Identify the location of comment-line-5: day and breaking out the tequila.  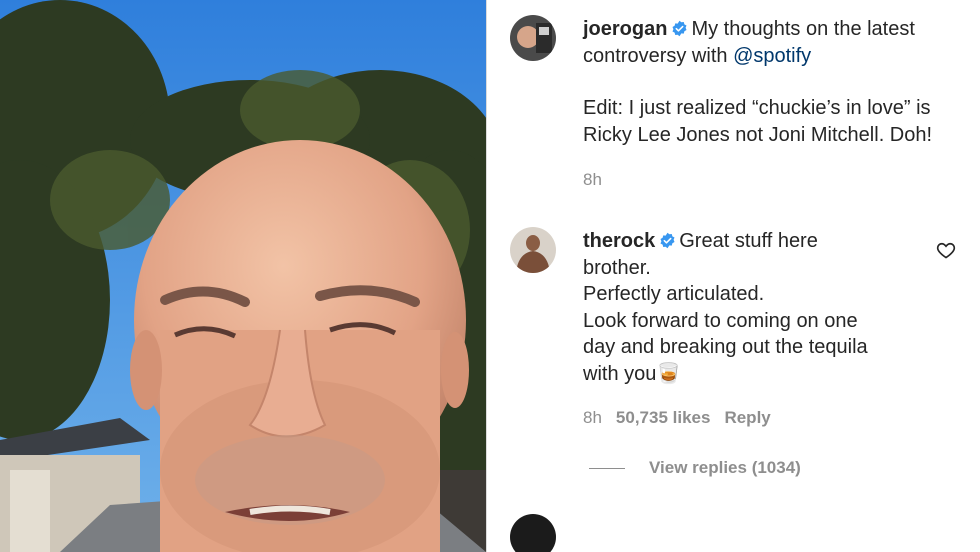
(725, 347).